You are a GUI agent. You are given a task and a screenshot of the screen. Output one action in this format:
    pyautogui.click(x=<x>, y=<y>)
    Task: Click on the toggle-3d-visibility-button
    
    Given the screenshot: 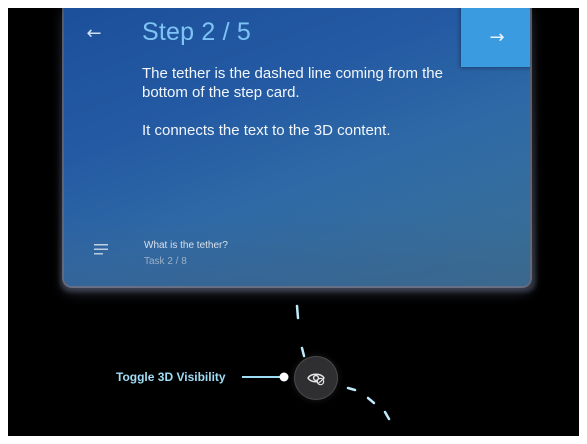 What is the action you would take?
    pyautogui.click(x=316, y=378)
    